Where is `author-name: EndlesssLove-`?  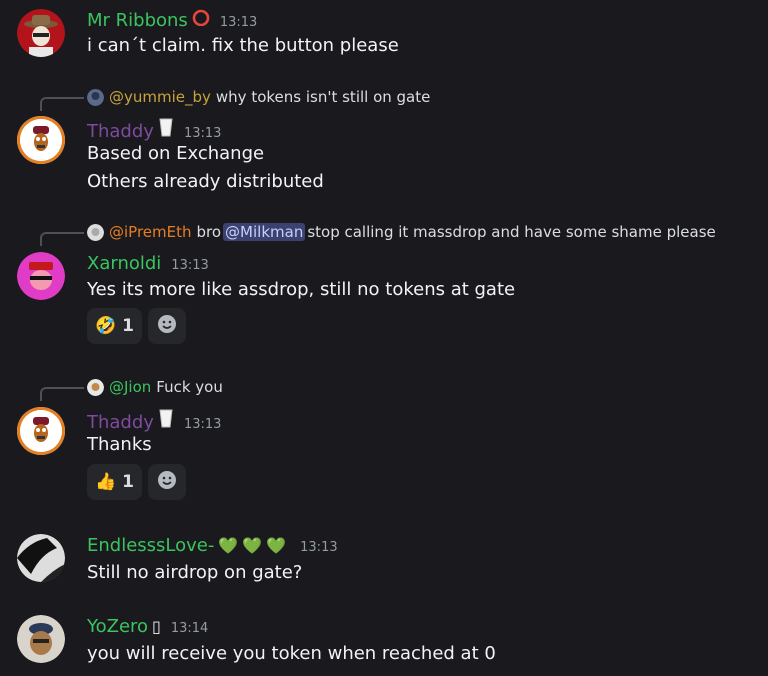 author-name: EndlesssLove- is located at coordinates (150, 545).